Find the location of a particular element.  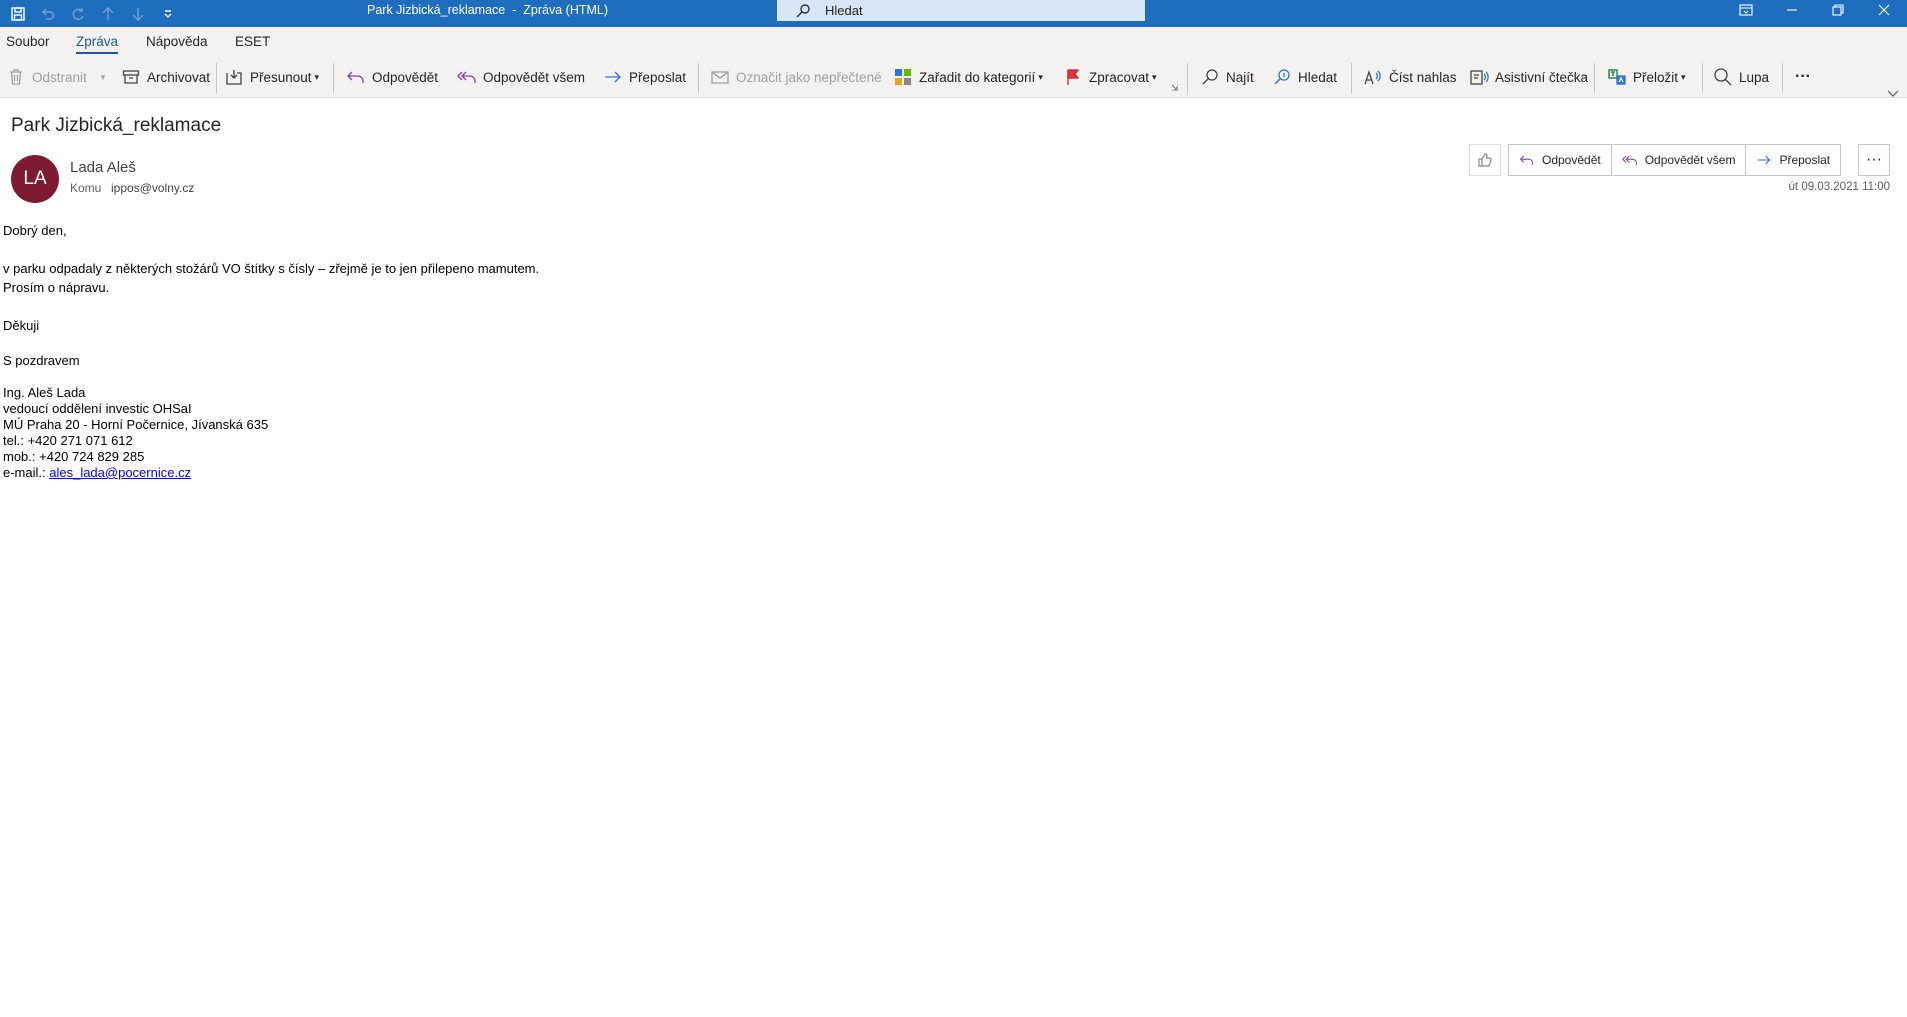

thumbs-up-icon is located at coordinates (1485, 160).